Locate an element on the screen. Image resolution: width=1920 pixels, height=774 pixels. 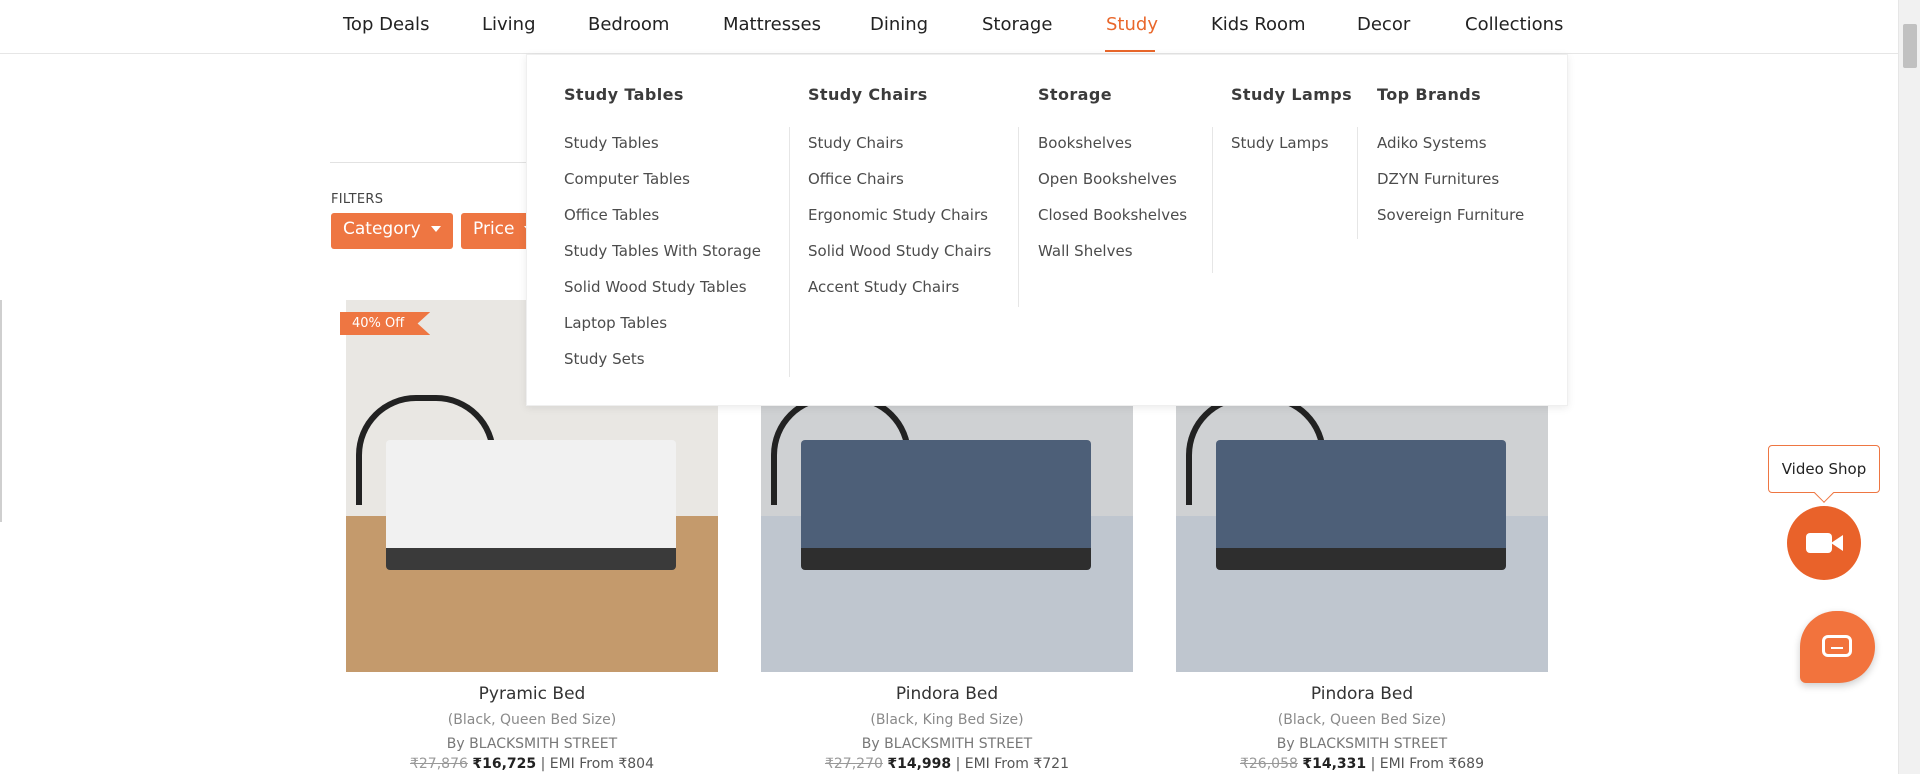
product-price: ₹27,876 ₹16,725 | EMI From ₹804 is located at coordinates (532, 764).